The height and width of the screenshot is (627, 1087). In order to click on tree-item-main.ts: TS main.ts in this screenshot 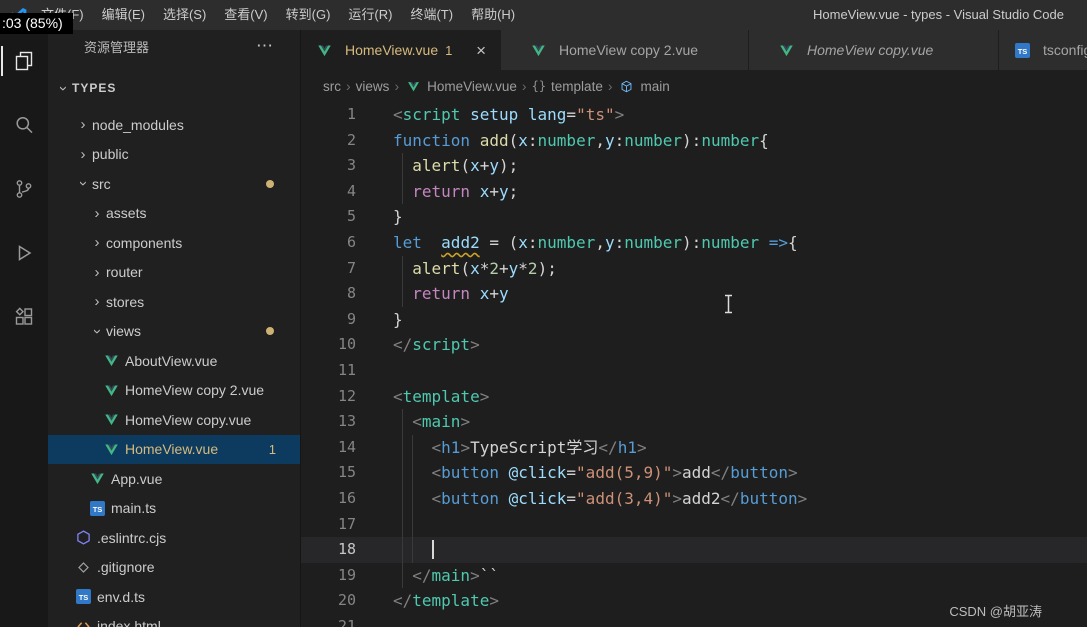, I will do `click(174, 509)`.